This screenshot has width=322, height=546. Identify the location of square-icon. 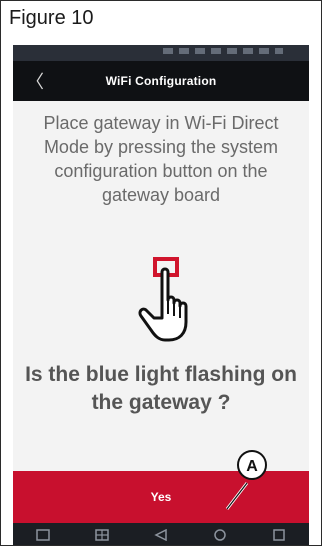
(43, 535).